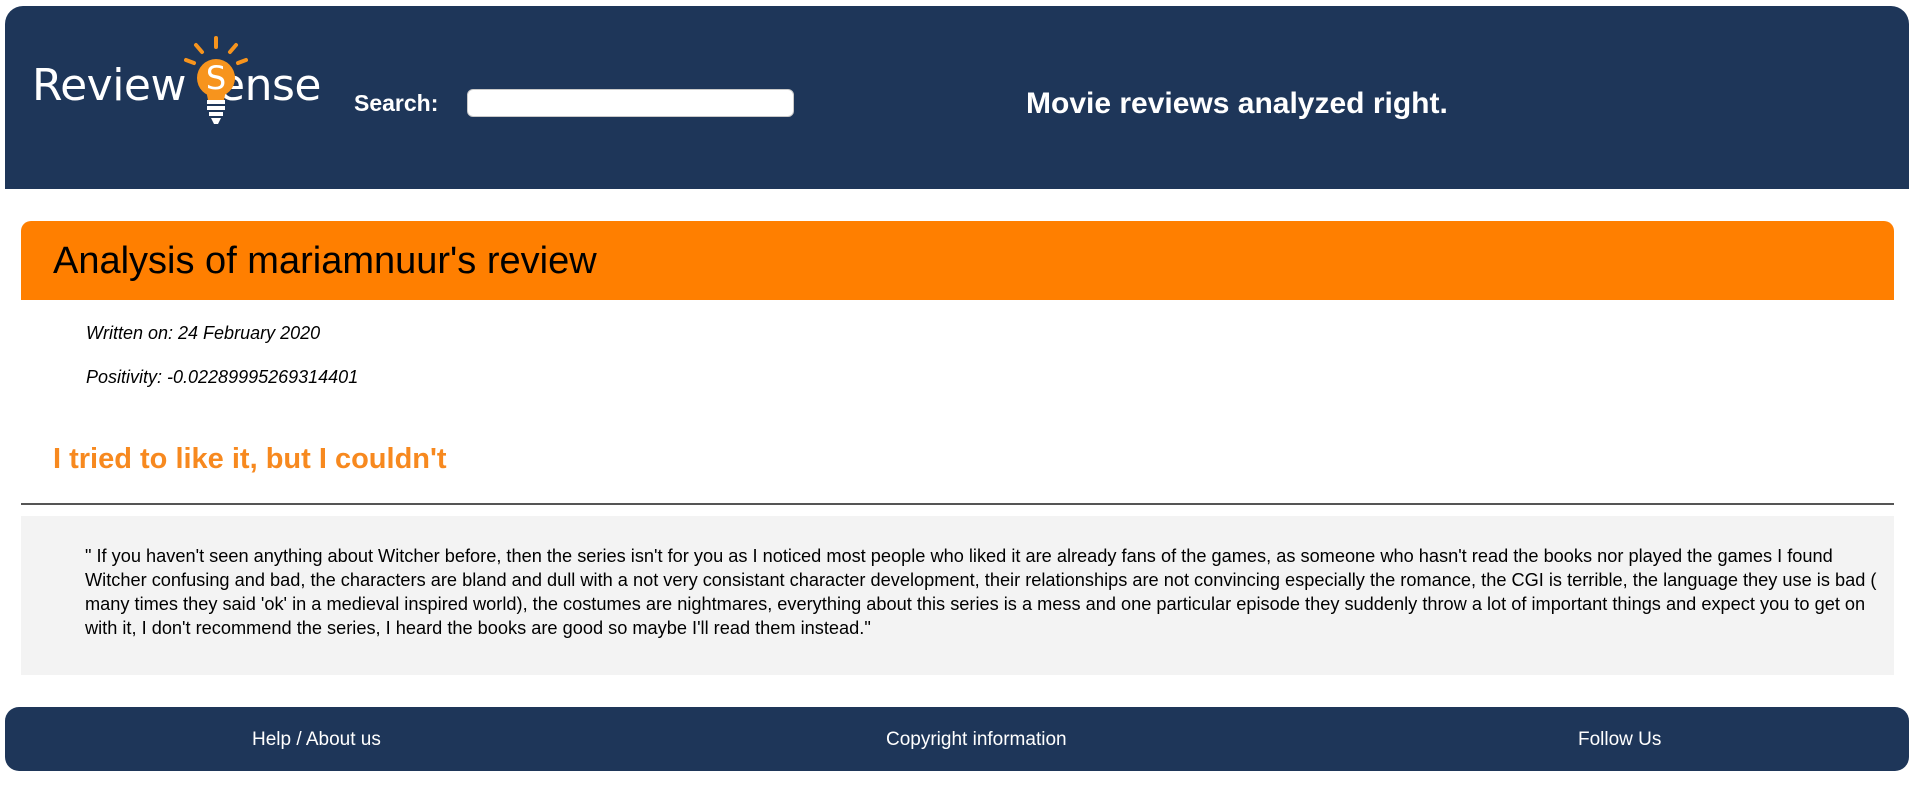 This screenshot has width=1916, height=786. What do you see at coordinates (976, 740) in the screenshot?
I see `footer-link-copyright: Copyright information` at bounding box center [976, 740].